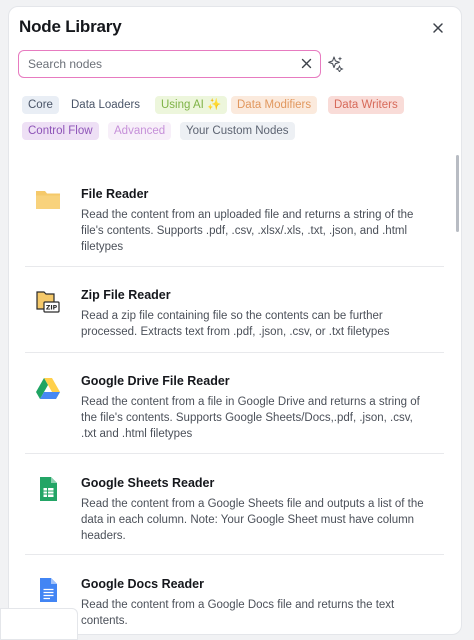 Image resolution: width=474 pixels, height=640 pixels. Describe the element at coordinates (48, 302) in the screenshot. I see `zip-file-icon: ZIP` at that location.